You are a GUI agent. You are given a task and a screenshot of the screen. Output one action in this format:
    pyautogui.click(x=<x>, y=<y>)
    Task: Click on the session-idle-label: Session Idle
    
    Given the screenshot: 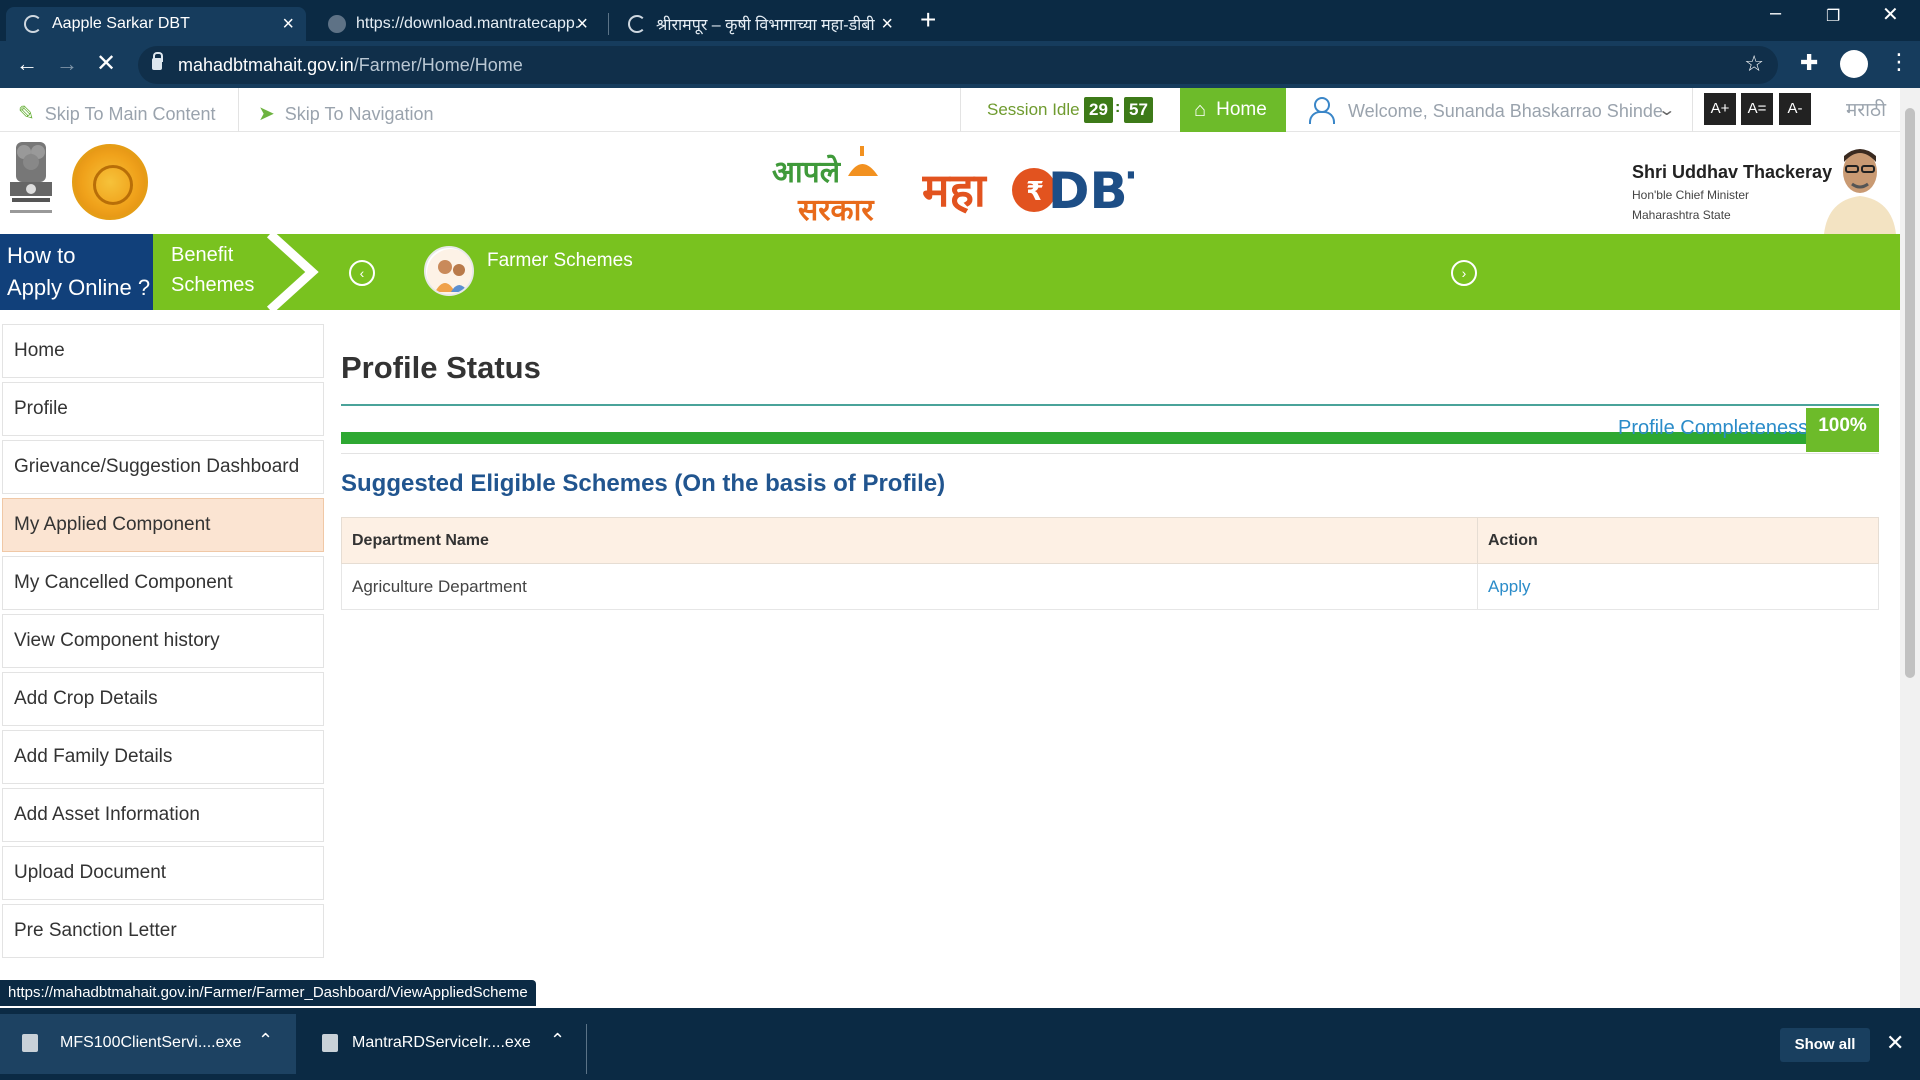 What is the action you would take?
    pyautogui.click(x=1033, y=109)
    